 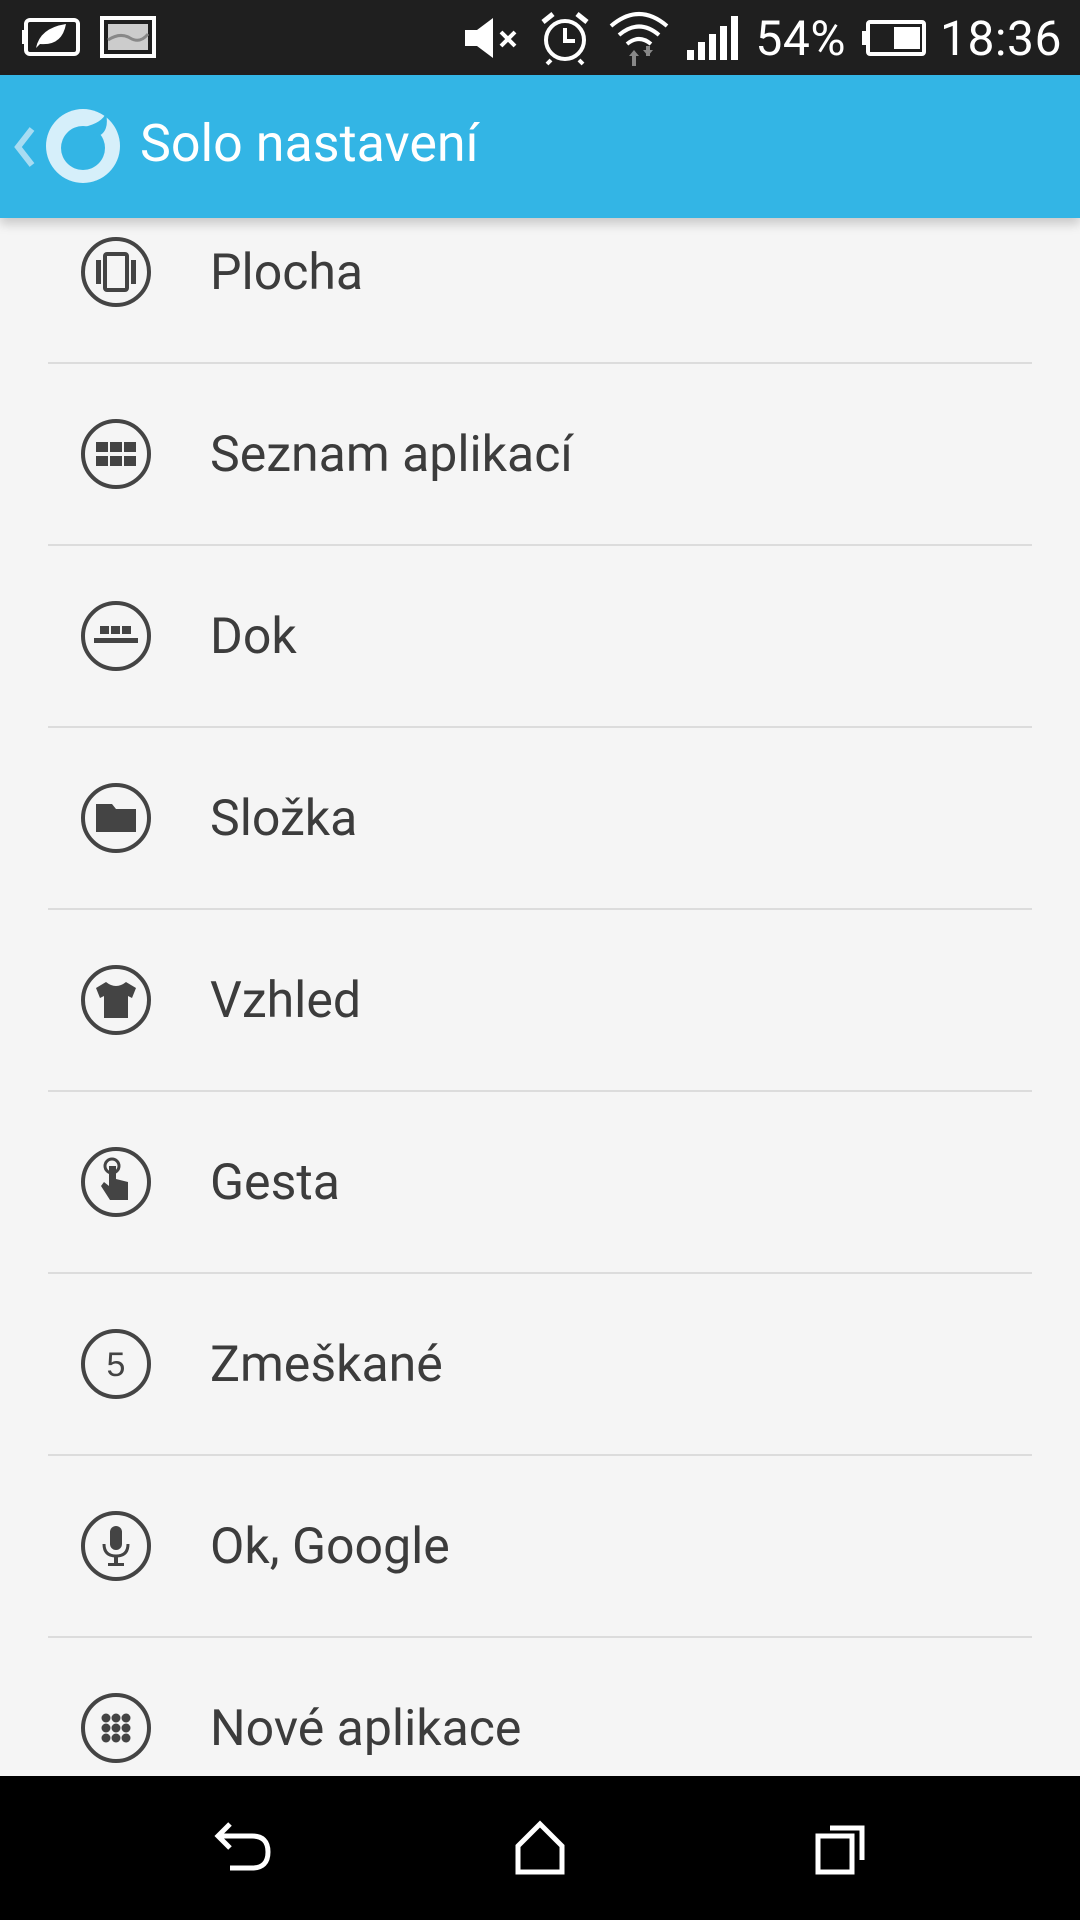 What do you see at coordinates (391, 455) in the screenshot?
I see `list-item-label: Seznam aplikací` at bounding box center [391, 455].